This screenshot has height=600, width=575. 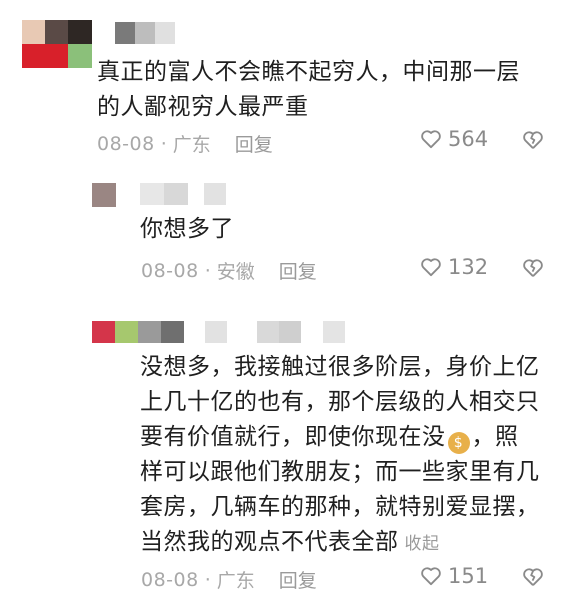 What do you see at coordinates (458, 443) in the screenshot?
I see `money-bag-icon: $` at bounding box center [458, 443].